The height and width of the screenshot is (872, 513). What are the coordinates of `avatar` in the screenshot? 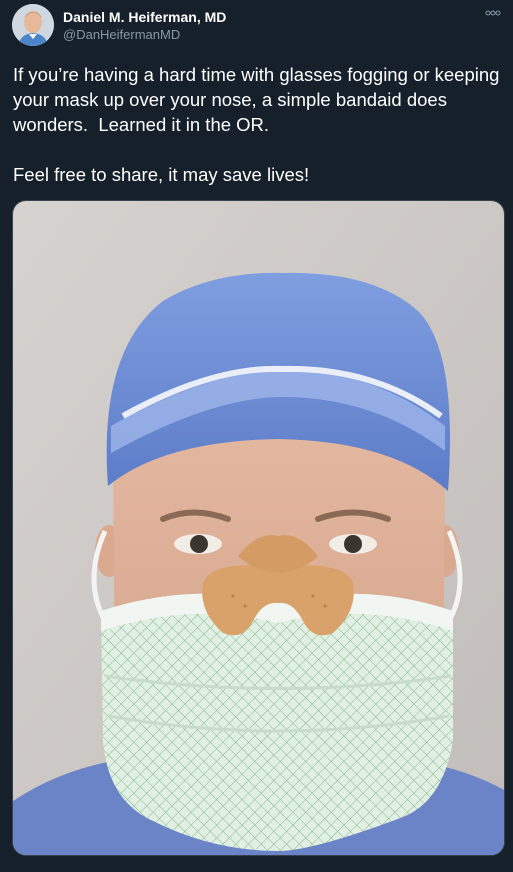 It's located at (33, 25).